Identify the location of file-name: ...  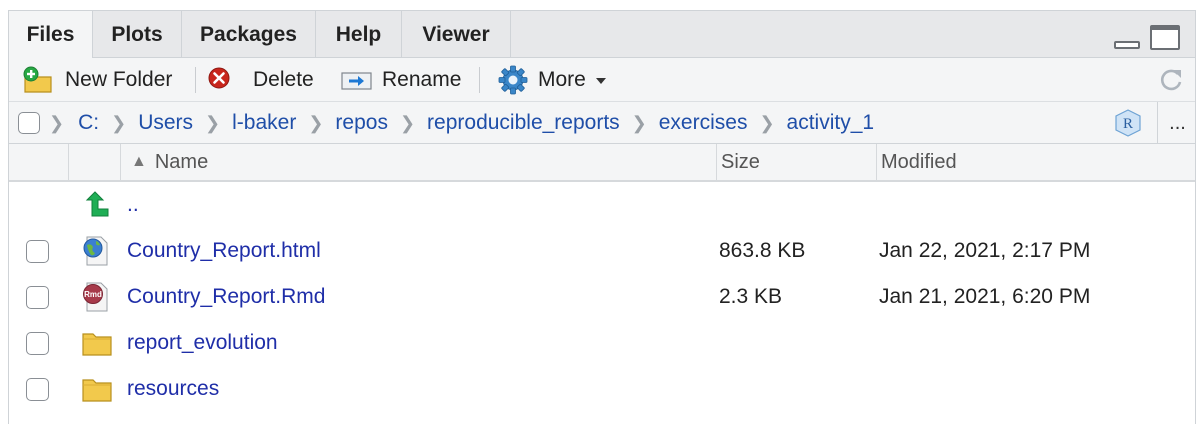
(133, 205).